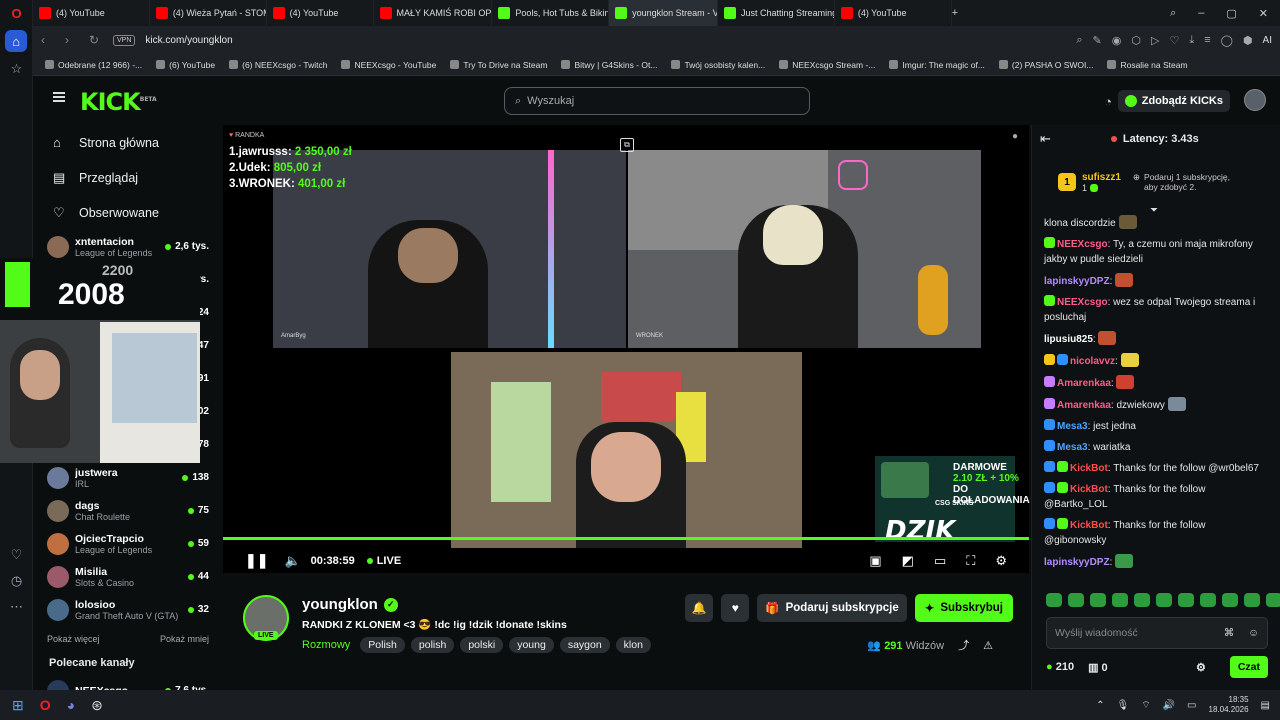  What do you see at coordinates (326, 645) in the screenshot?
I see `category-link: Rozmowy` at bounding box center [326, 645].